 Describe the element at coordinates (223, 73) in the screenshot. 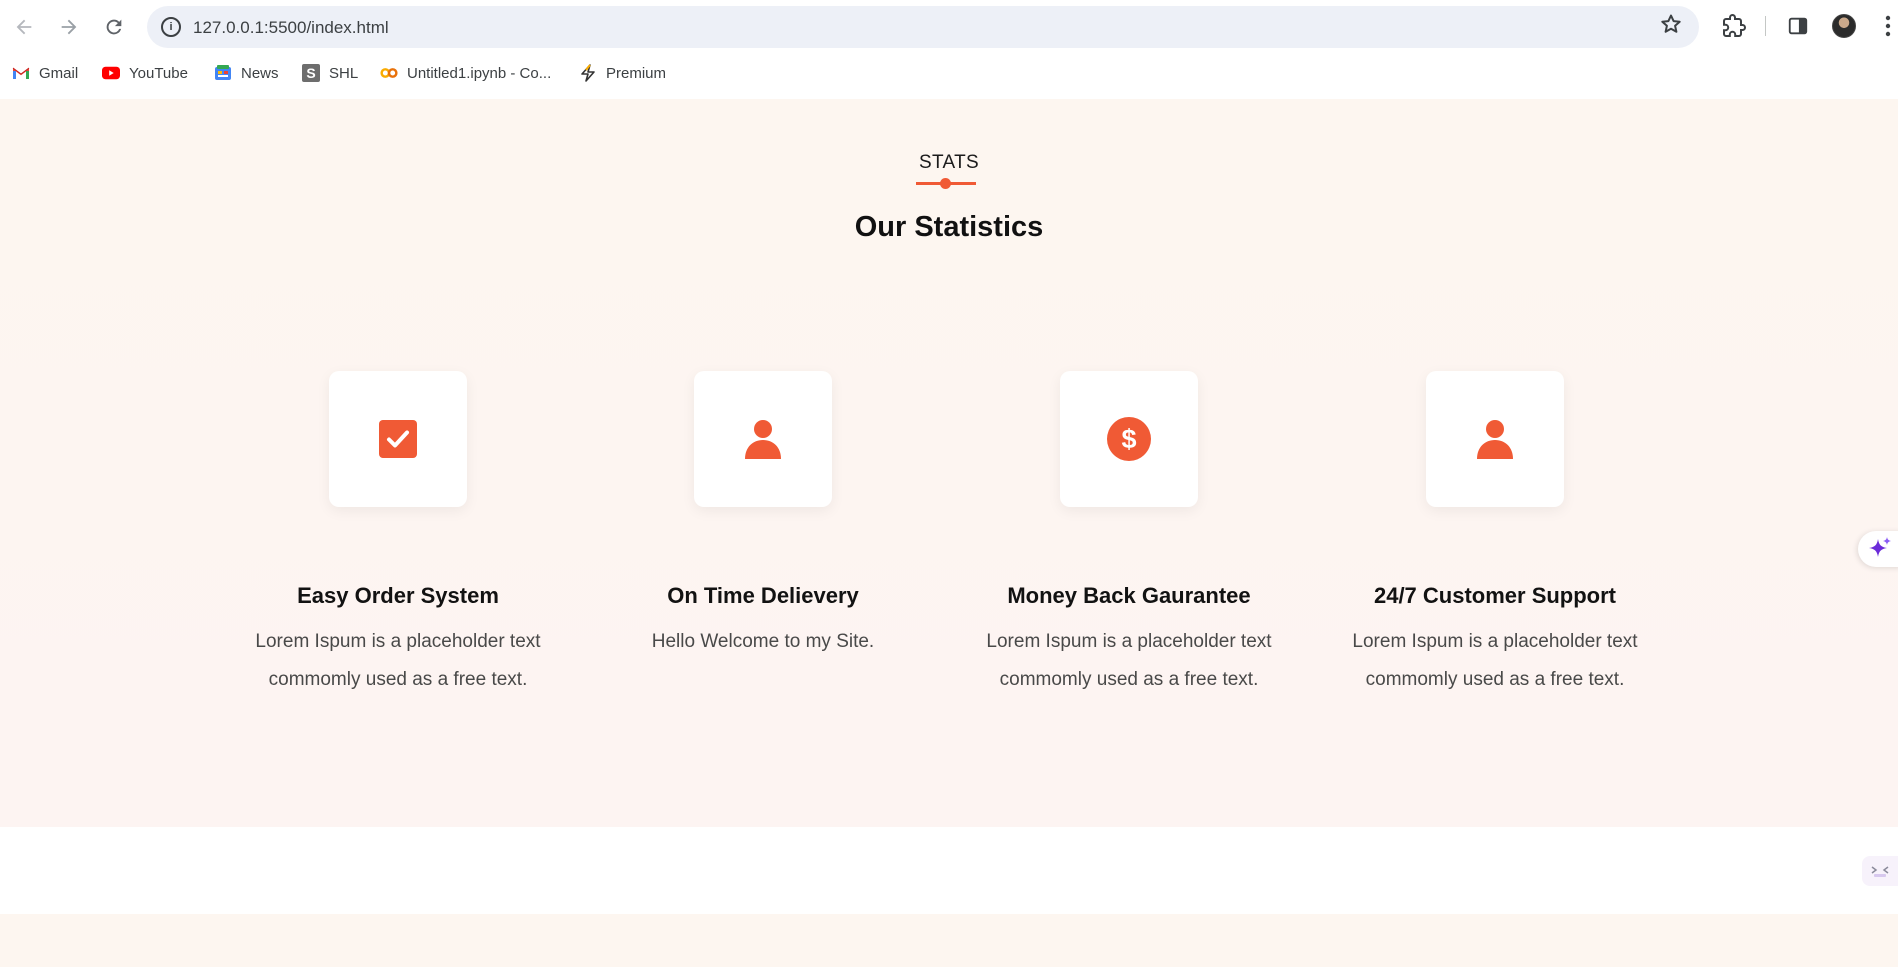

I see `news-icon` at that location.